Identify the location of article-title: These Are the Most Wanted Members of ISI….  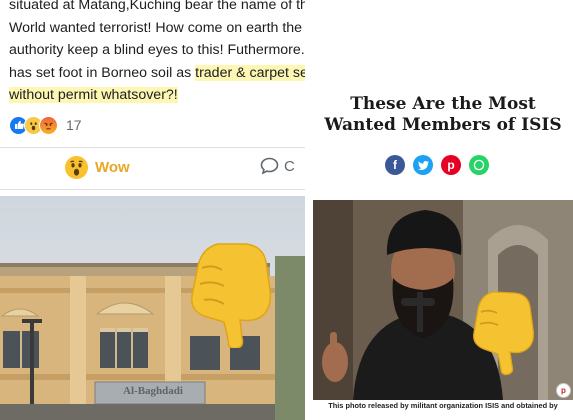
(443, 115).